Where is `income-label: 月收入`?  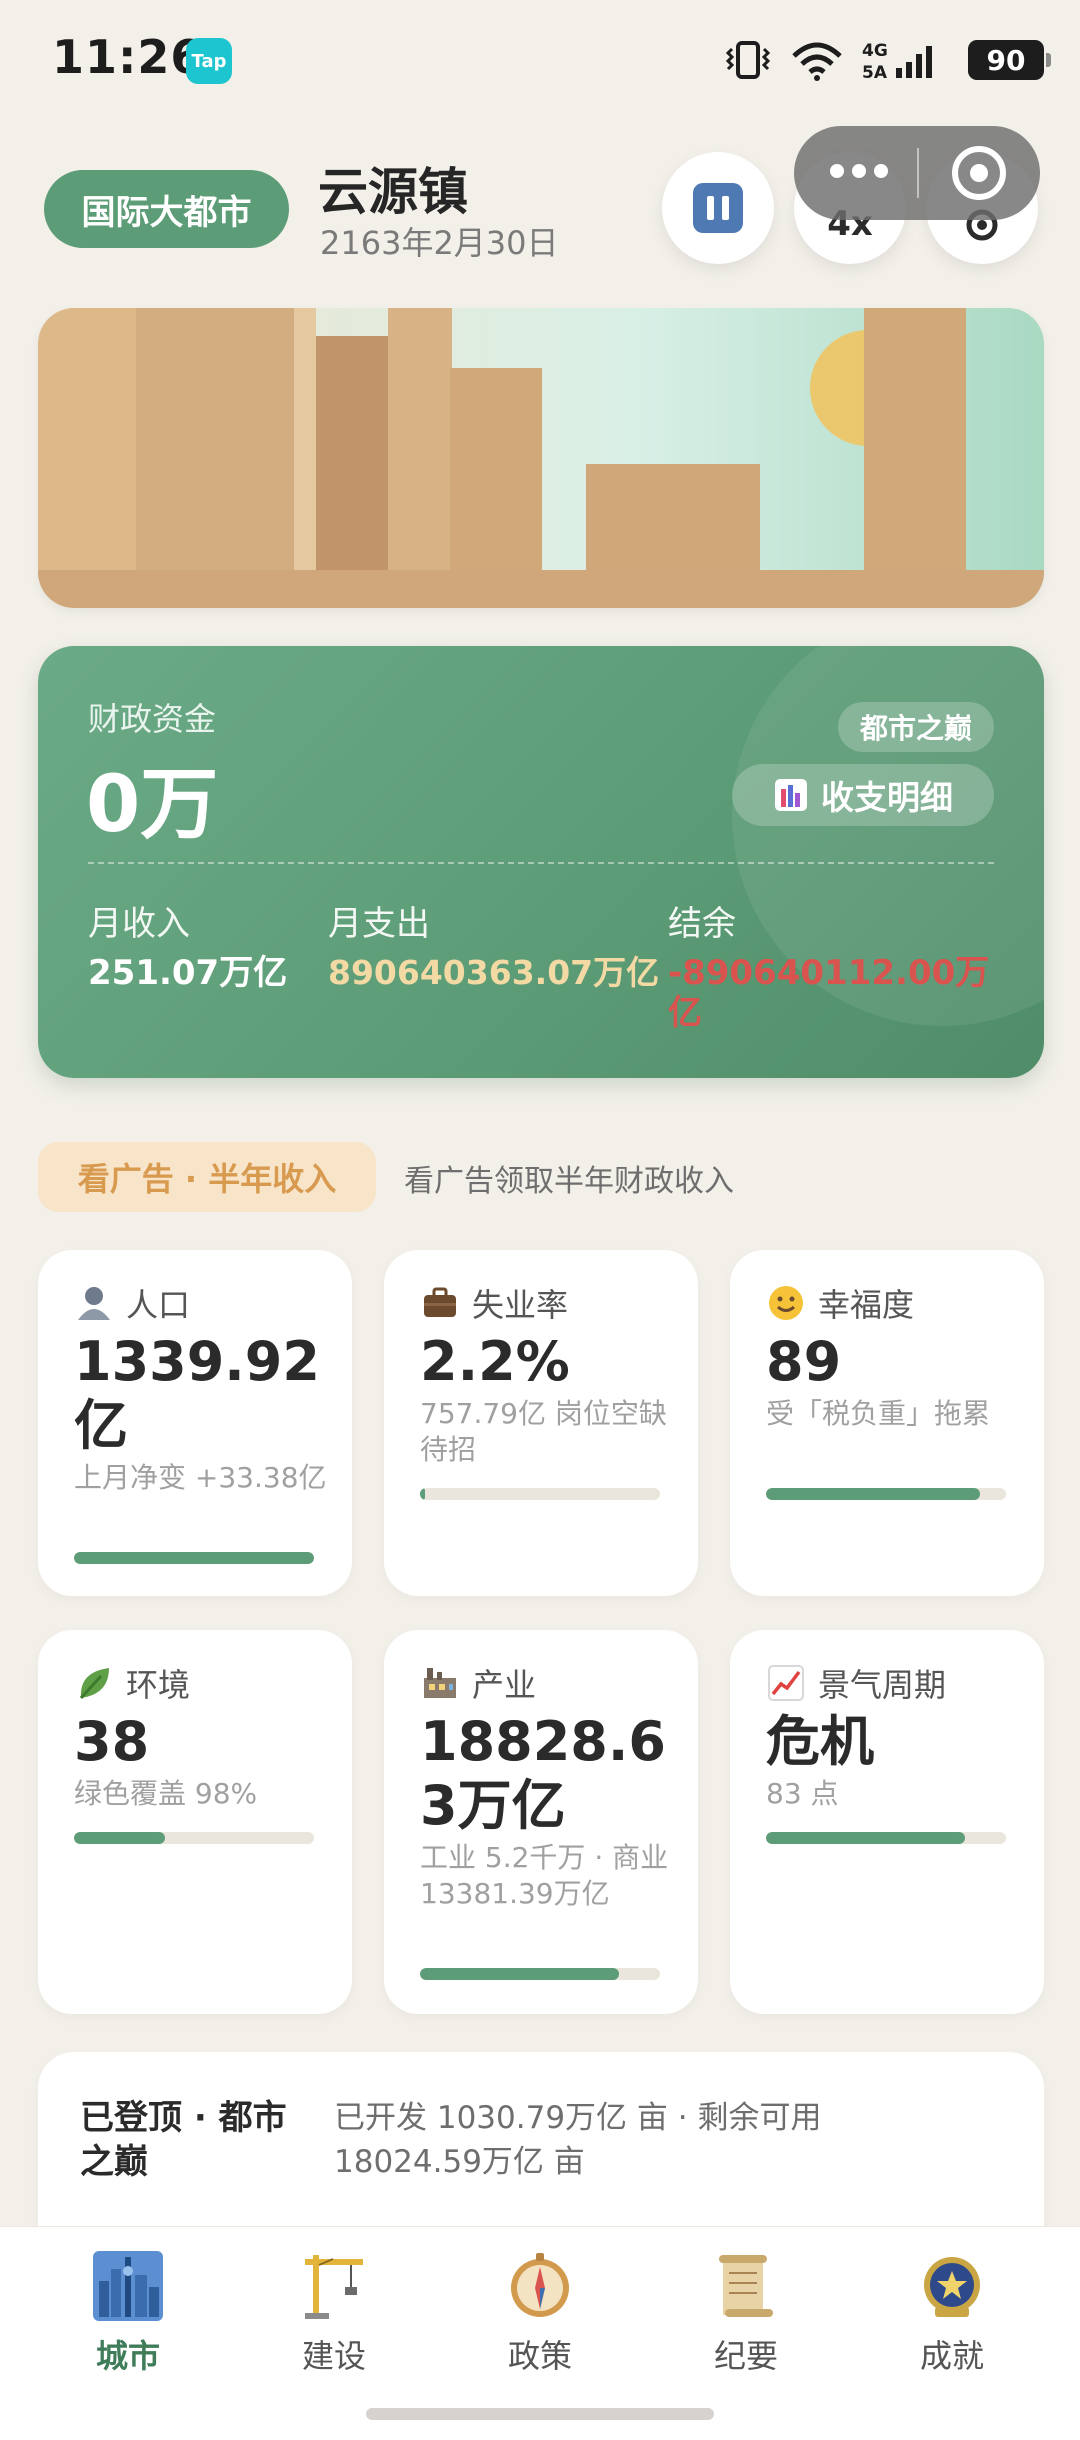 income-label: 月收入 is located at coordinates (139, 924).